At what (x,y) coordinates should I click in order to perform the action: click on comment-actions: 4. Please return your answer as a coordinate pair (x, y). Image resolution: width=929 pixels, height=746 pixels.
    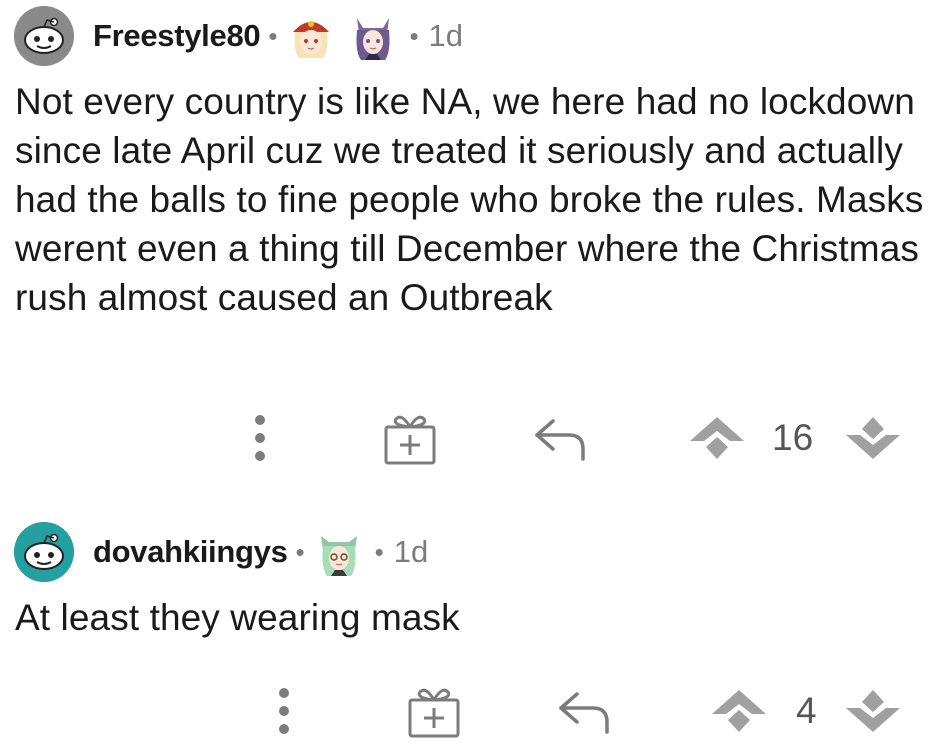
    Looking at the image, I should click on (464, 711).